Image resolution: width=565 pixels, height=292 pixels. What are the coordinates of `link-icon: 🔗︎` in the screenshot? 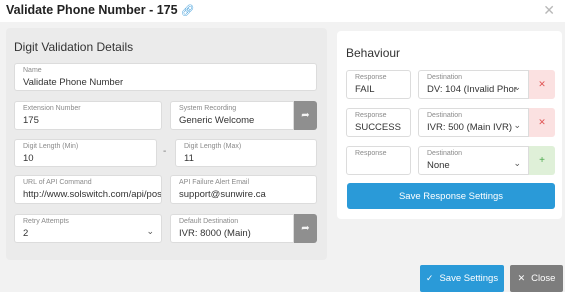 It's located at (188, 11).